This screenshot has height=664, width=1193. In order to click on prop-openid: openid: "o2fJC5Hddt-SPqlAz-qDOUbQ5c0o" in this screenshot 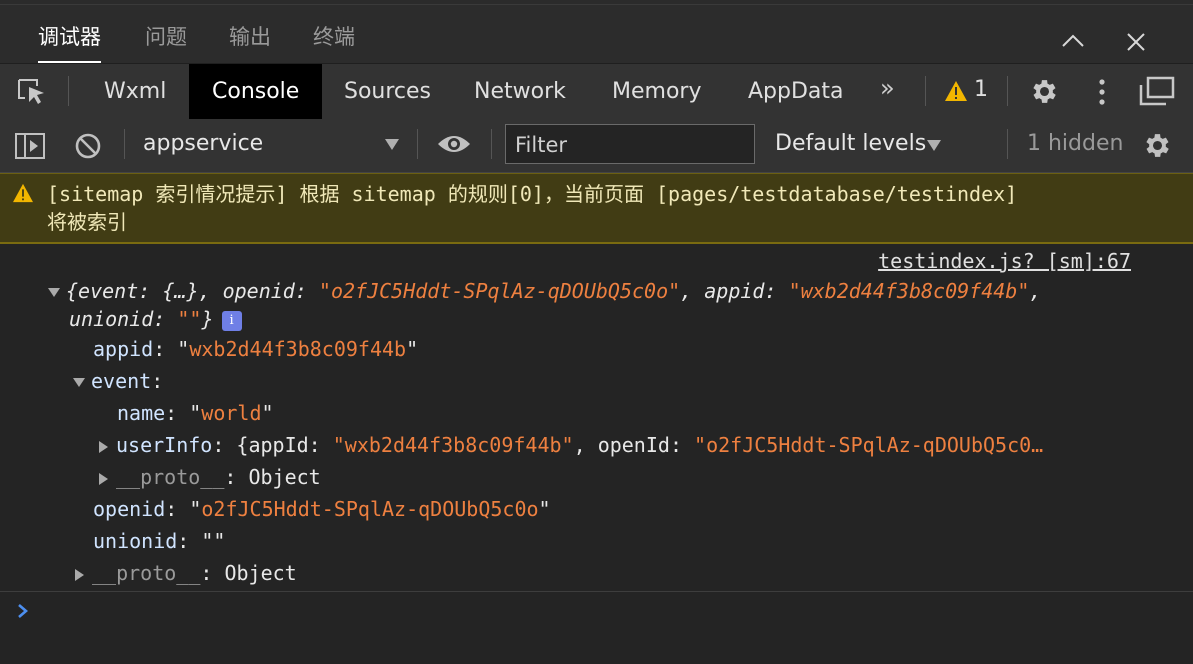, I will do `click(322, 509)`.